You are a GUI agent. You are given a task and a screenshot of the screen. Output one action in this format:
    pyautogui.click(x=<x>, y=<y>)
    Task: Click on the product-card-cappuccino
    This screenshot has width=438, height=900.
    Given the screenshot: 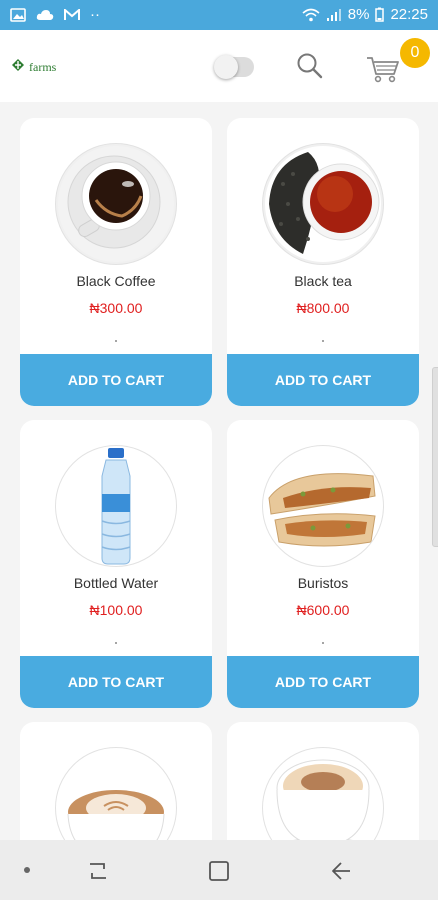 What is the action you would take?
    pyautogui.click(x=323, y=781)
    